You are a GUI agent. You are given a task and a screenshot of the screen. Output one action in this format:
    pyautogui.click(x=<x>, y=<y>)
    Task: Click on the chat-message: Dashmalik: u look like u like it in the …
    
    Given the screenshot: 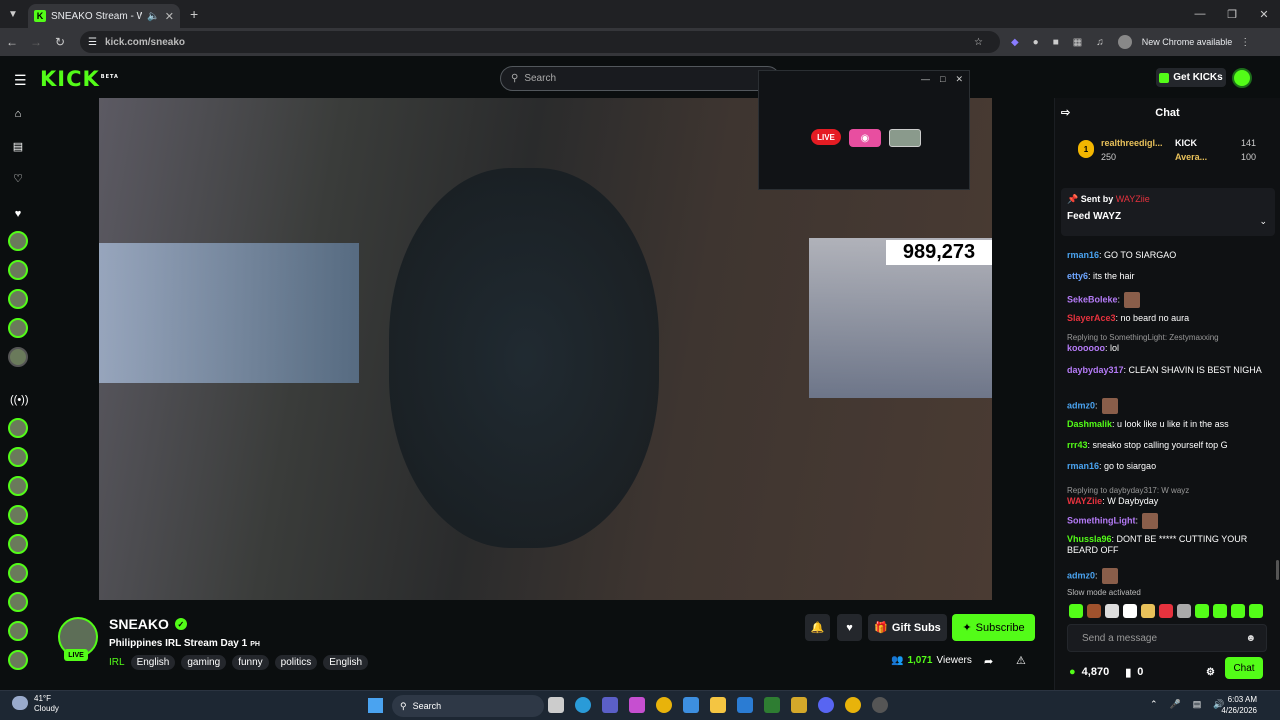 What is the action you would take?
    pyautogui.click(x=1169, y=424)
    